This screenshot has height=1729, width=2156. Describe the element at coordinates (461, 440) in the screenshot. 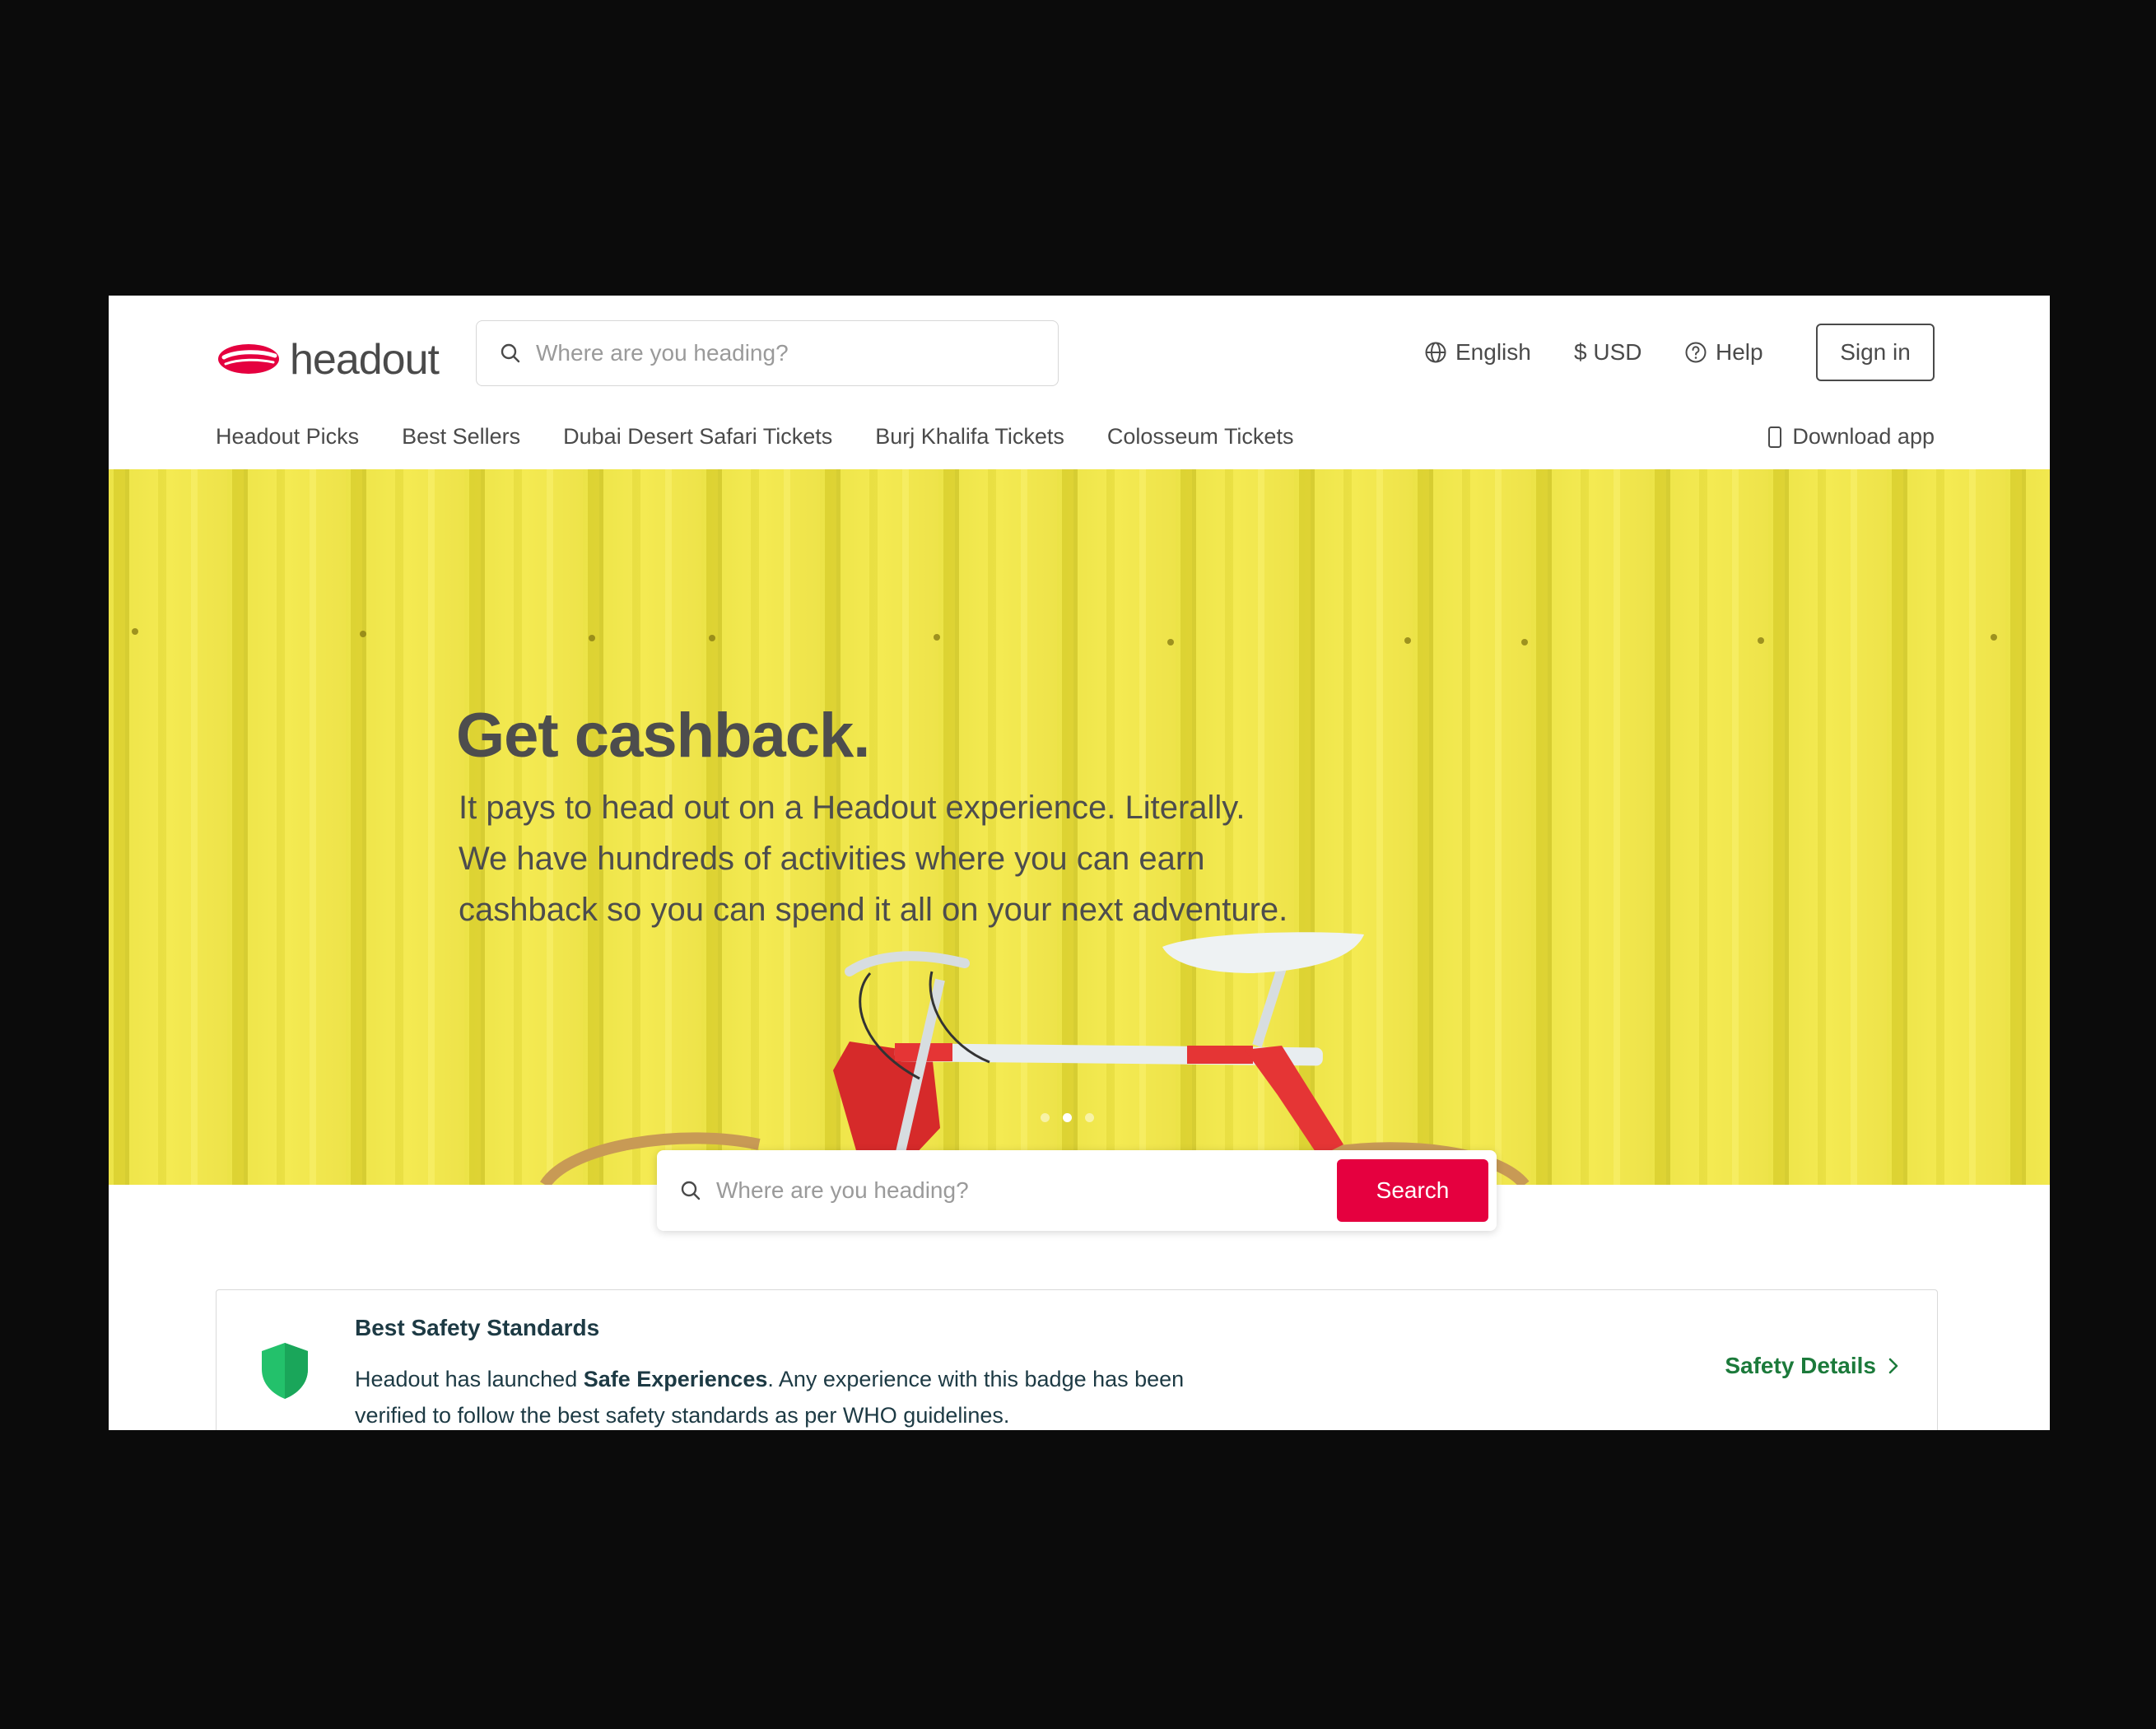

I see `nav-item-best-sellers: Best Sellers` at that location.